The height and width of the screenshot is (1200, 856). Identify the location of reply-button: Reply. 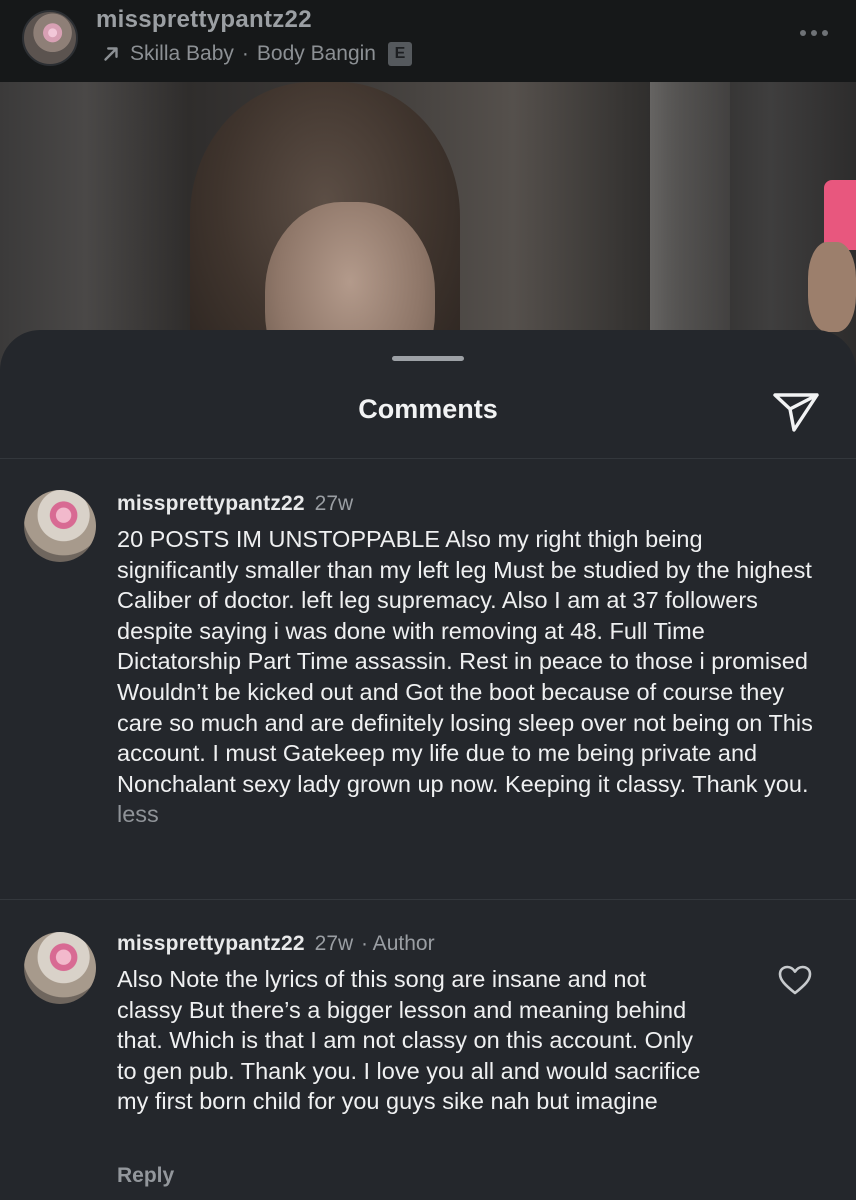
(145, 1176).